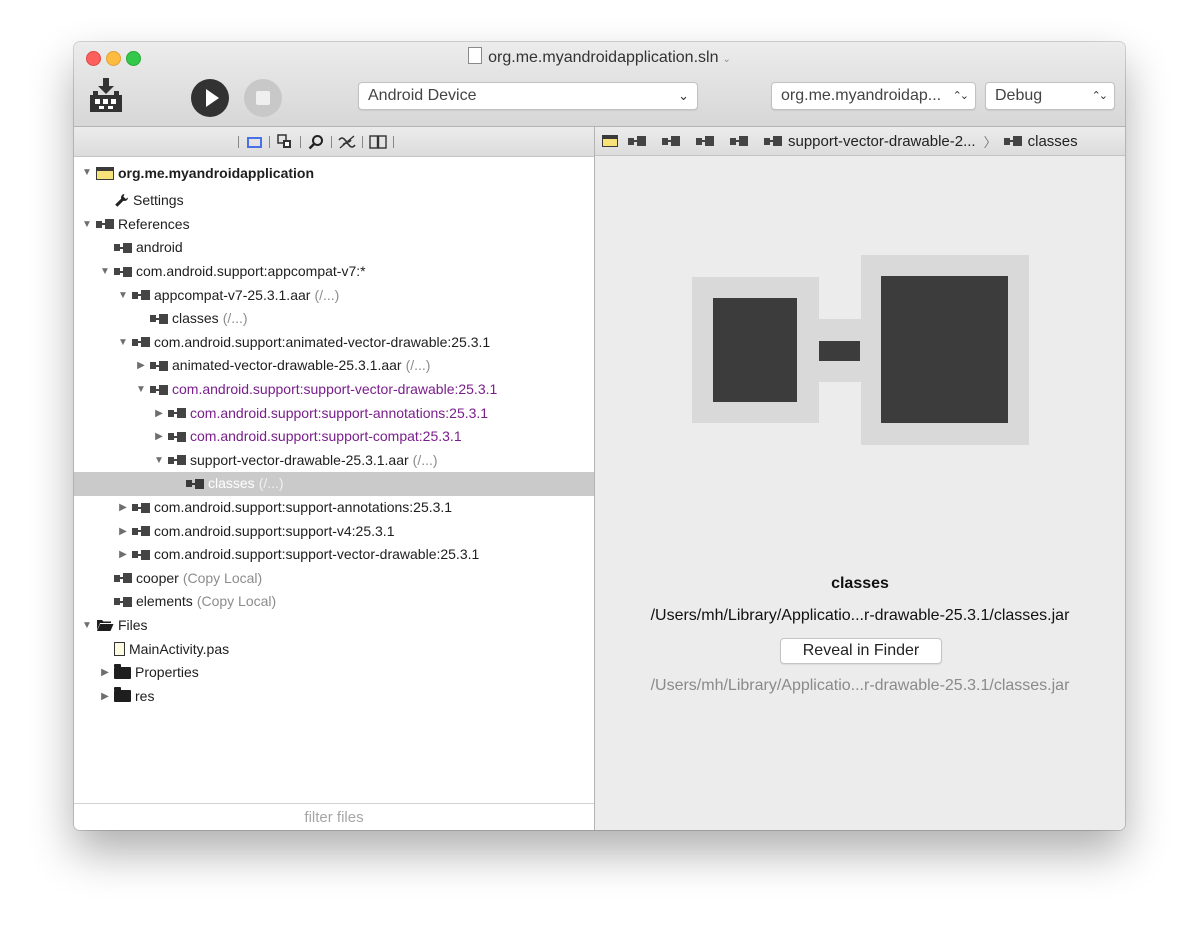 The width and height of the screenshot is (1199, 936). I want to click on file-icon, so click(119, 649).